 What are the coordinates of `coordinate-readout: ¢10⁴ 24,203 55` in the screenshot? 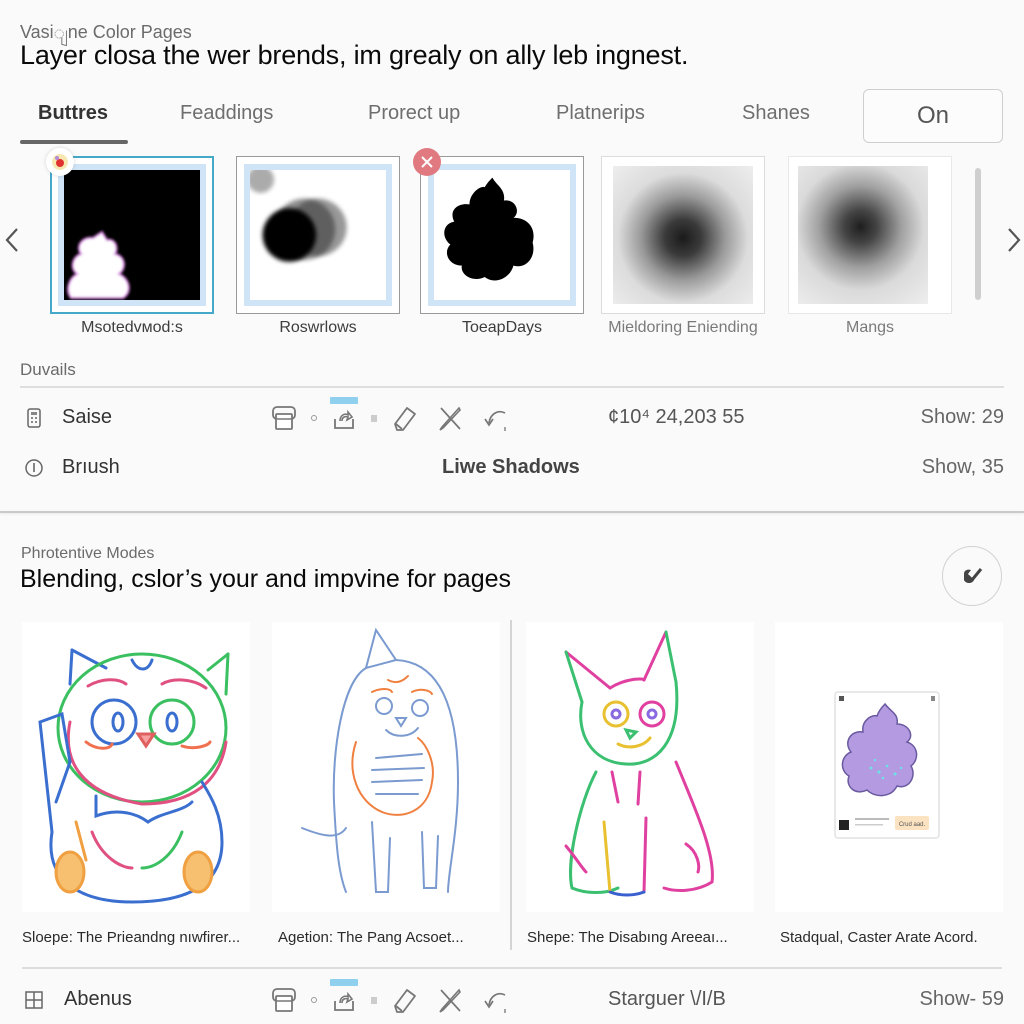 It's located at (676, 417).